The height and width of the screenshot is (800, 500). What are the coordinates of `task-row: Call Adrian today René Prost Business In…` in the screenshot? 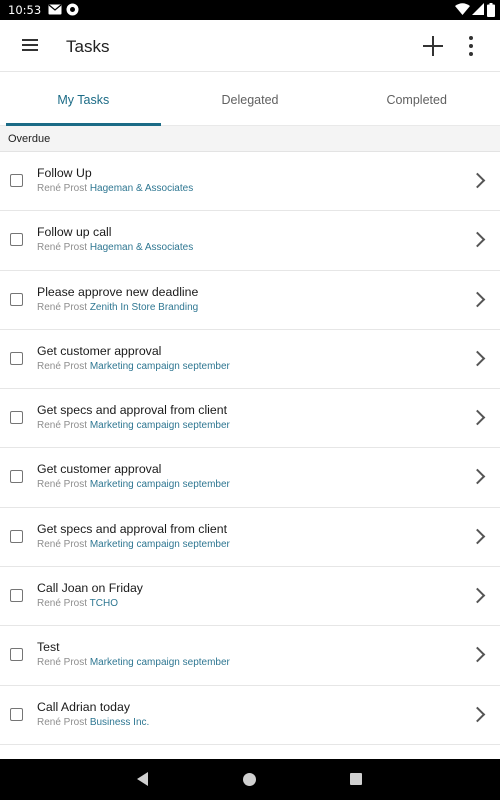 It's located at (250, 715).